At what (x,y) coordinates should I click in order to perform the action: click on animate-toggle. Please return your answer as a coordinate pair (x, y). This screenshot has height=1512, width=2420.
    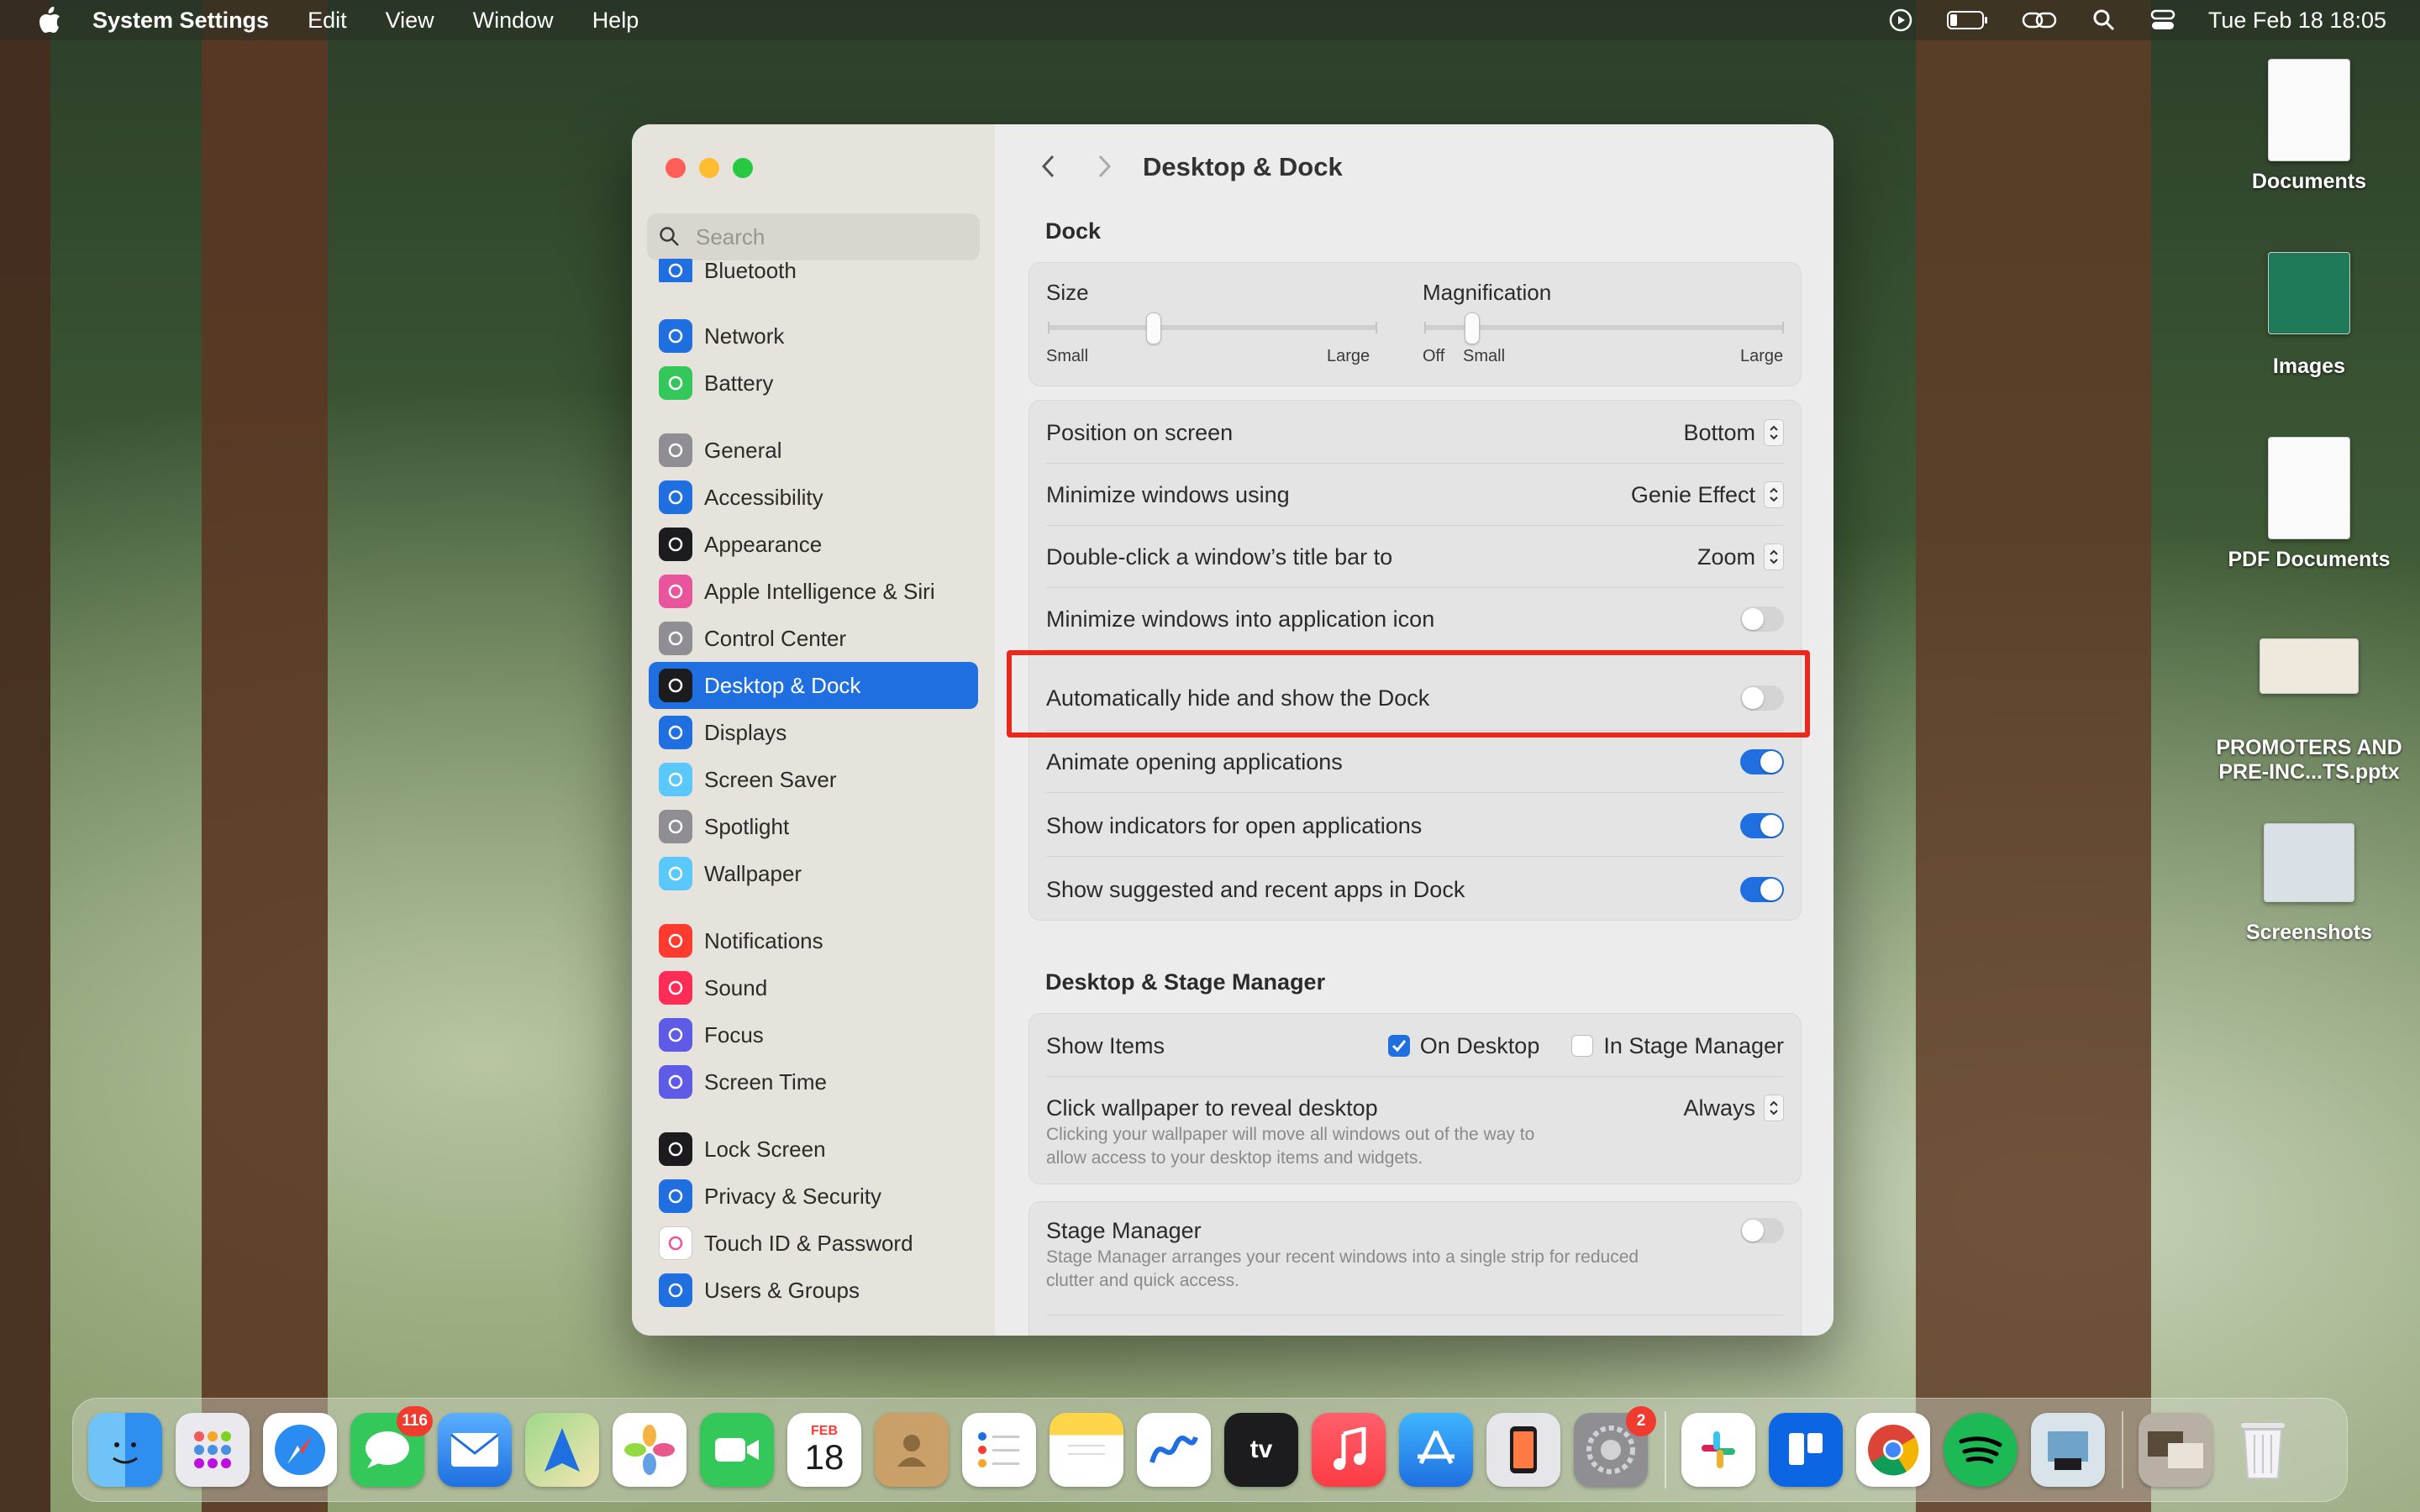
    Looking at the image, I should click on (1762, 761).